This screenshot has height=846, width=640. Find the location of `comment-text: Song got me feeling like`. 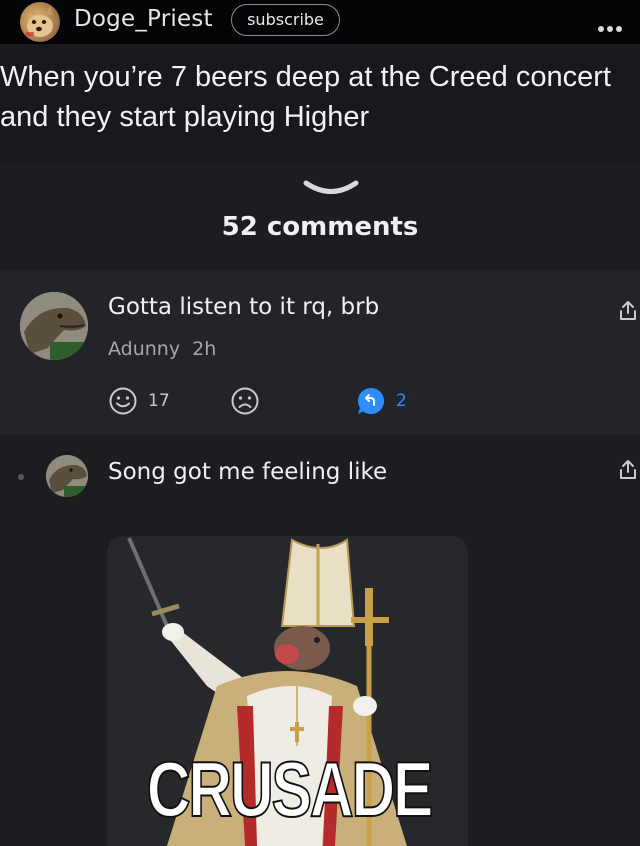

comment-text: Song got me feeling like is located at coordinates (248, 472).